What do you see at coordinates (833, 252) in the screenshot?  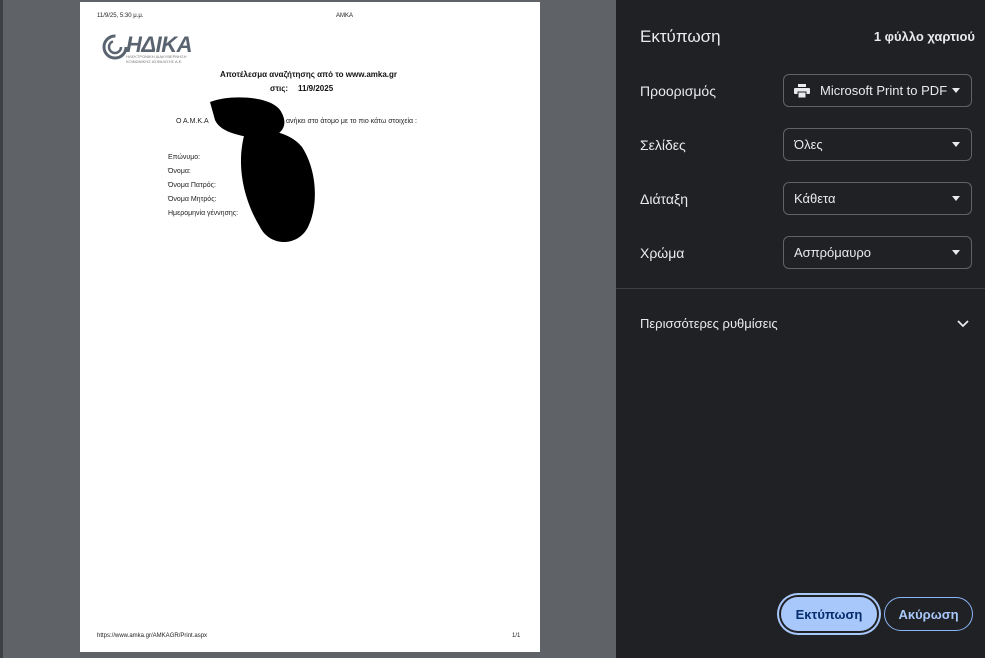 I see `color-value: Ασπρόμαυρο` at bounding box center [833, 252].